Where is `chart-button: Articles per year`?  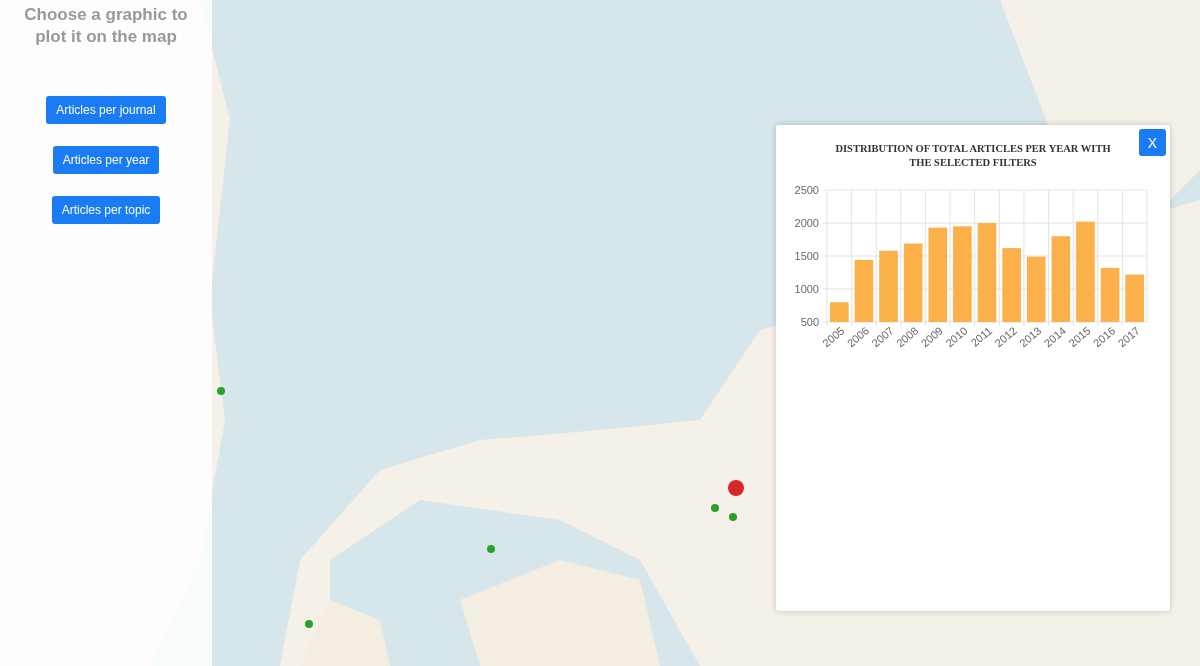
chart-button: Articles per year is located at coordinates (106, 160).